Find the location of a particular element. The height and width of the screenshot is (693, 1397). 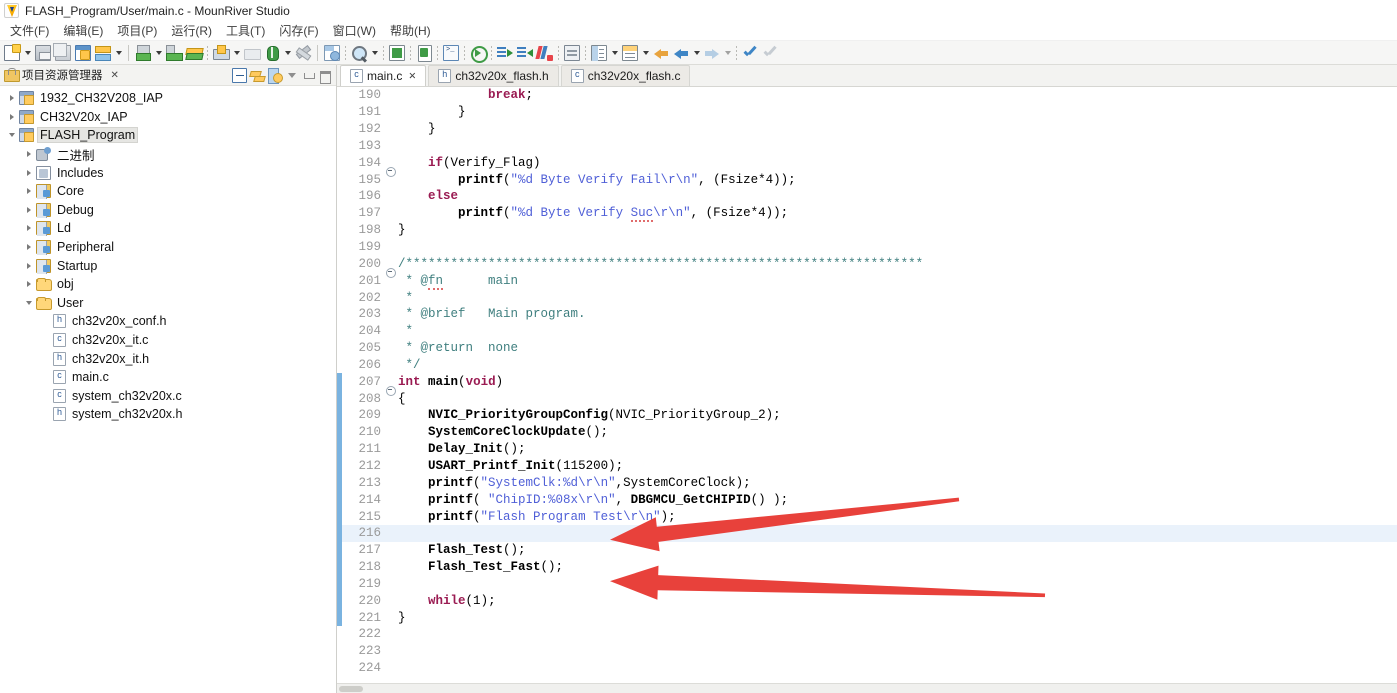

console-button is located at coordinates (572, 53).